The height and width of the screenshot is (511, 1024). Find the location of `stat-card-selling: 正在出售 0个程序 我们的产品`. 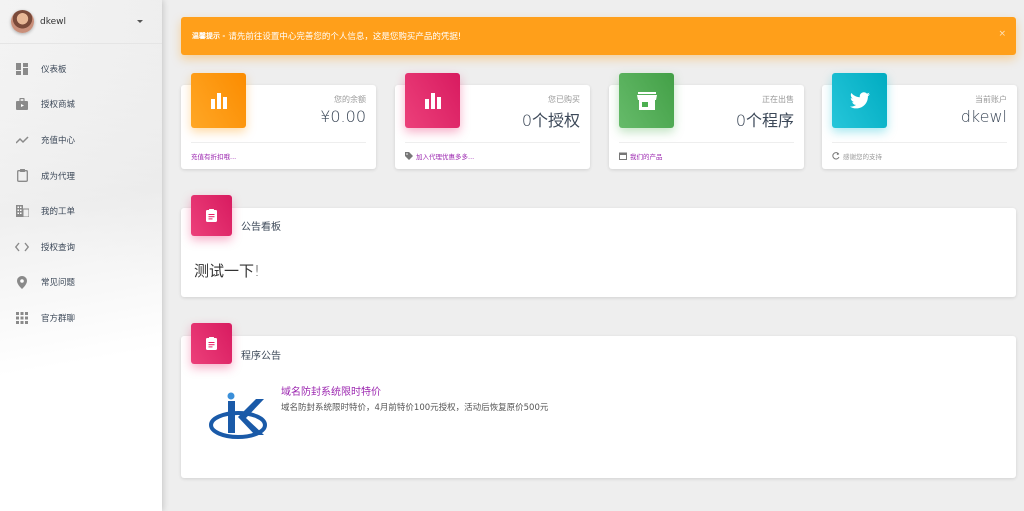

stat-card-selling: 正在出售 0个程序 我们的产品 is located at coordinates (706, 121).